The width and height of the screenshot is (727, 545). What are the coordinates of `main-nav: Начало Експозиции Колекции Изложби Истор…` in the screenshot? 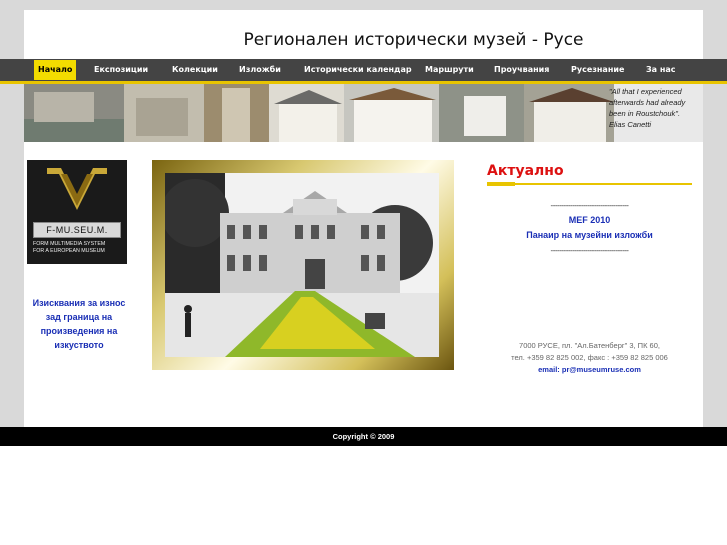 It's located at (363, 71).